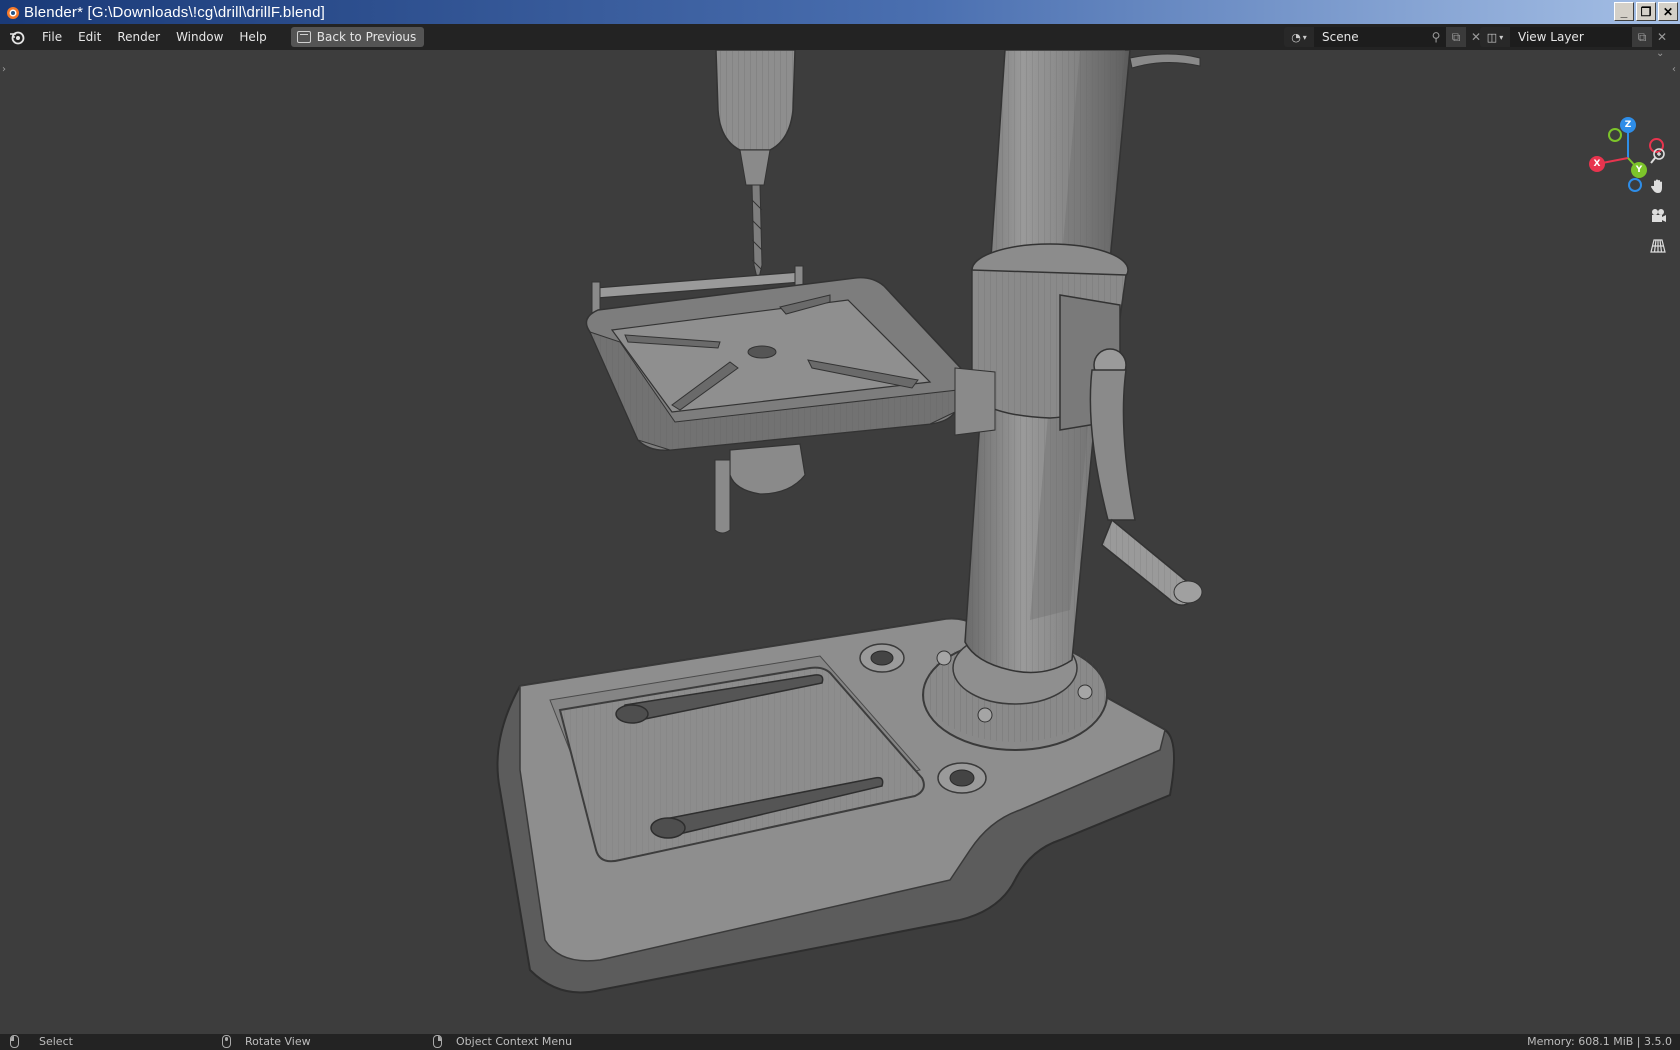  I want to click on mouse-right-icon, so click(437, 1041).